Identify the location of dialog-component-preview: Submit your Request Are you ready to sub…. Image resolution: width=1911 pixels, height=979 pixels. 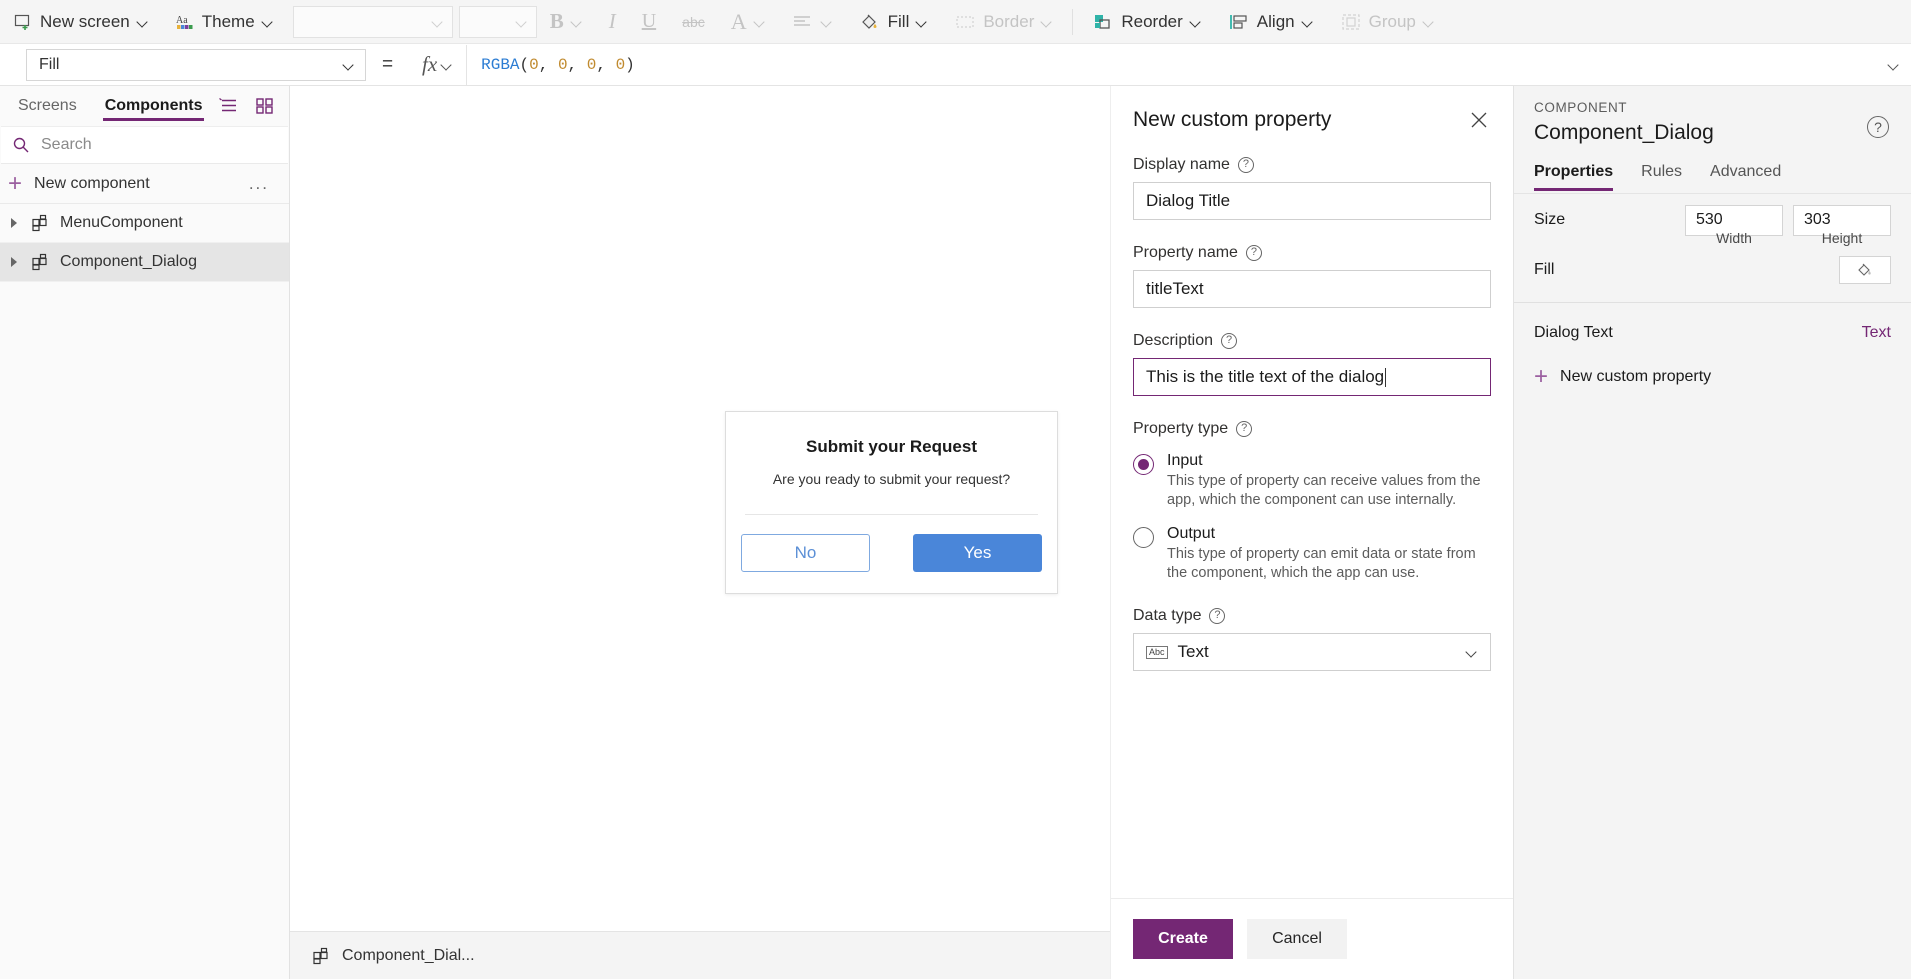
(891, 502).